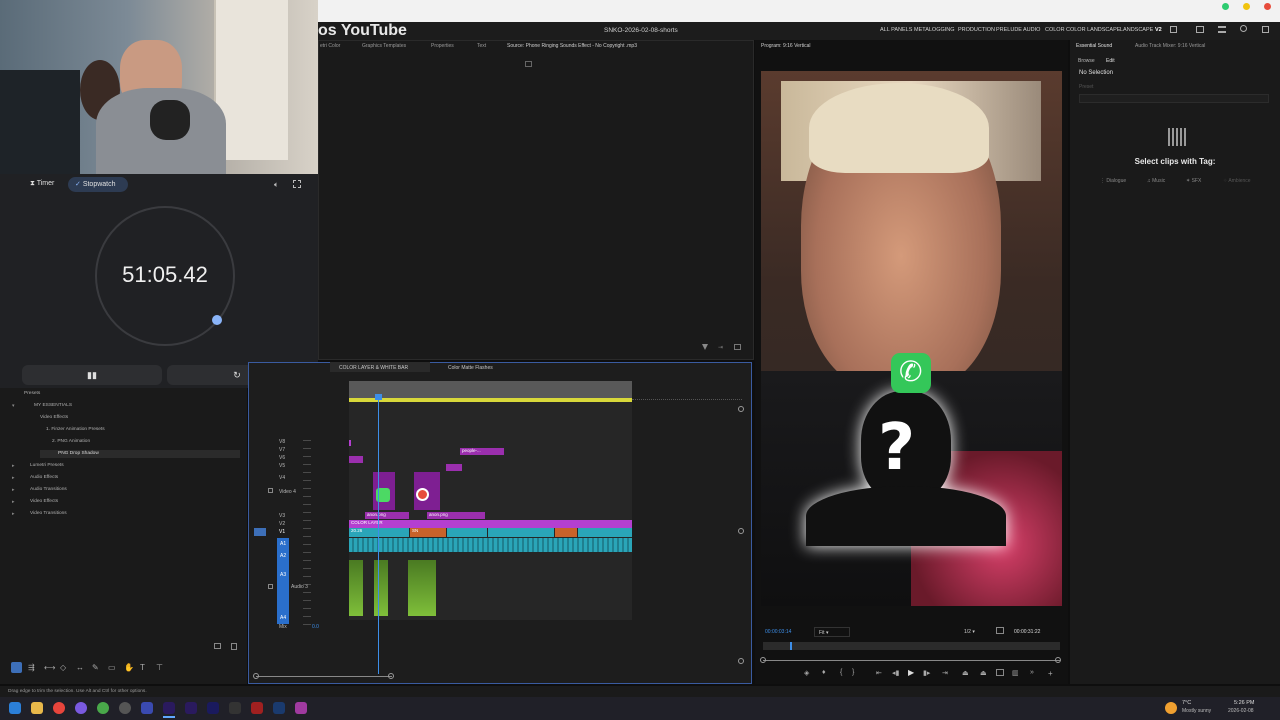 The width and height of the screenshot is (1280, 720). What do you see at coordinates (1009, 30) in the screenshot?
I see `workspace-prelude: PRELUDE` at bounding box center [1009, 30].